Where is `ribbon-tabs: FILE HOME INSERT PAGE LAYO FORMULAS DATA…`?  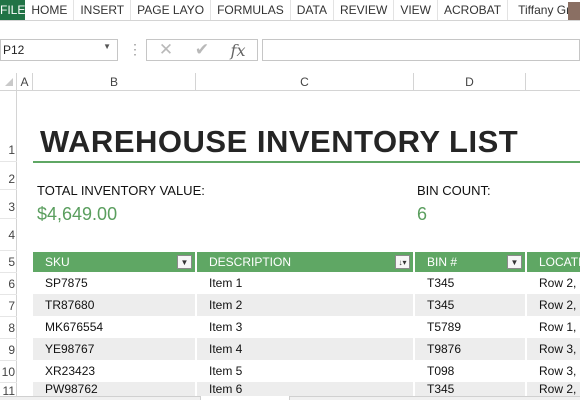
ribbon-tabs: FILE HOME INSERT PAGE LAYO FORMULAS DATA… is located at coordinates (290, 10).